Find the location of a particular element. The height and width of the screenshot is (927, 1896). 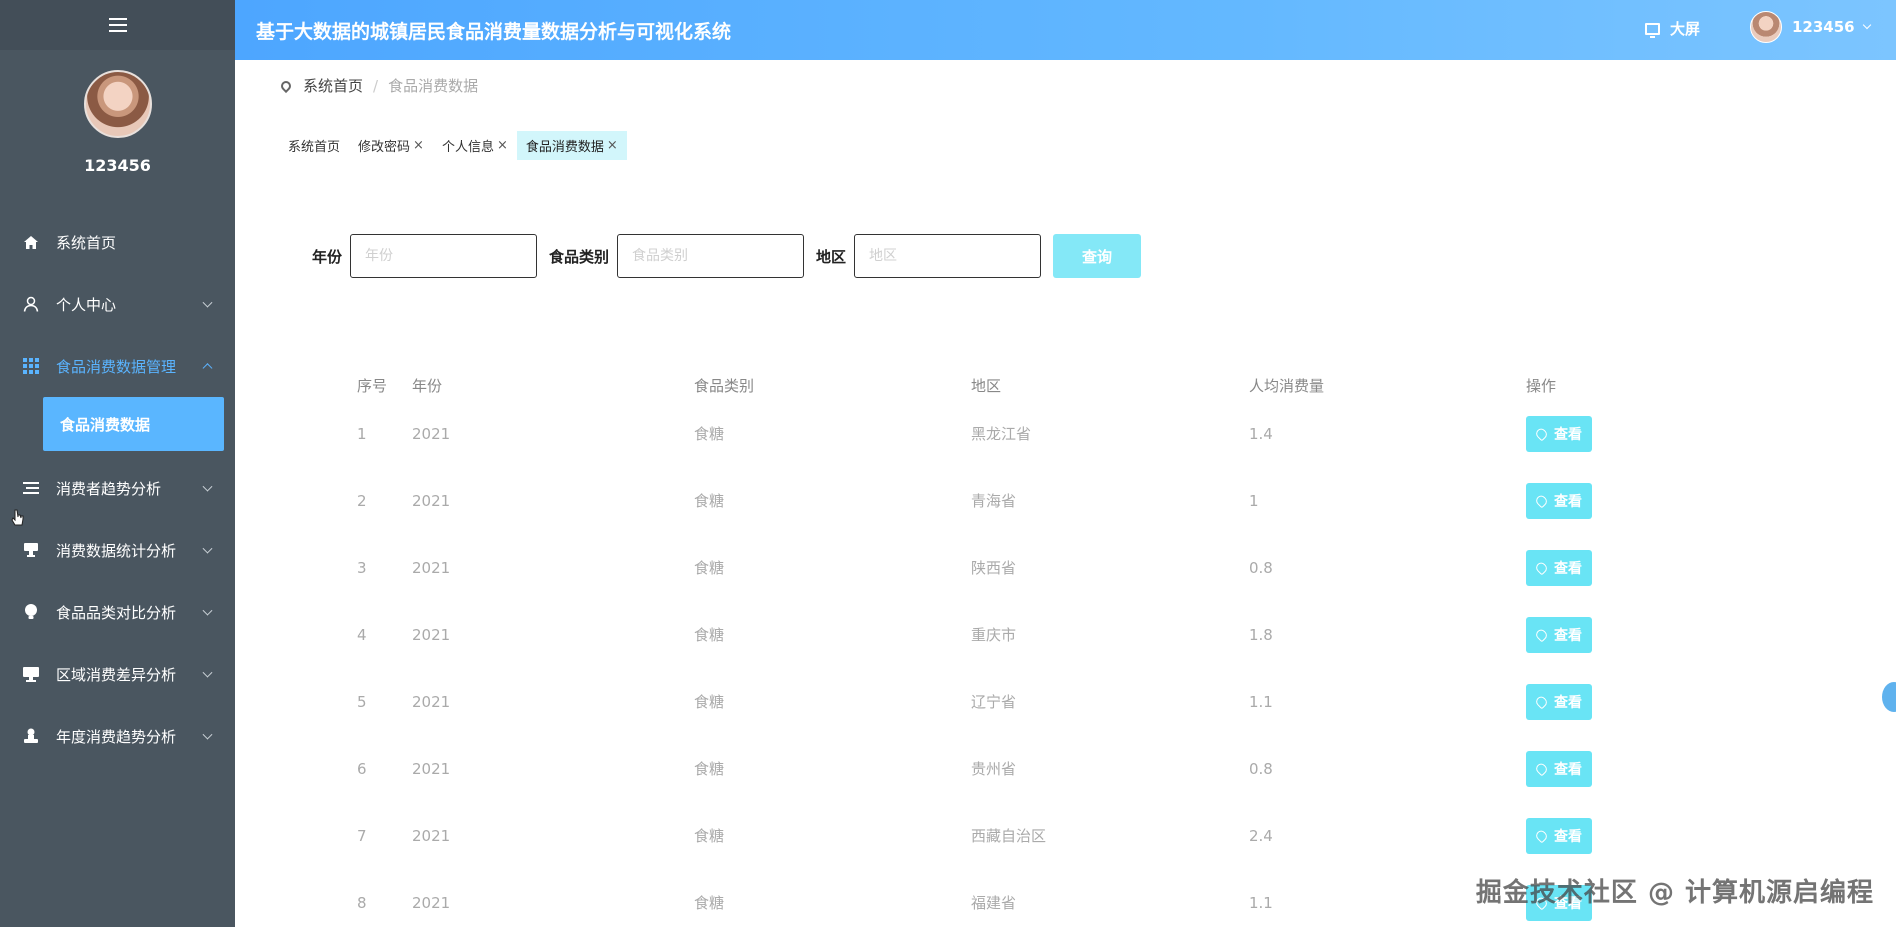

sidebar-subitem-food-consumption-data: 食品消费数据 is located at coordinates (133, 424).